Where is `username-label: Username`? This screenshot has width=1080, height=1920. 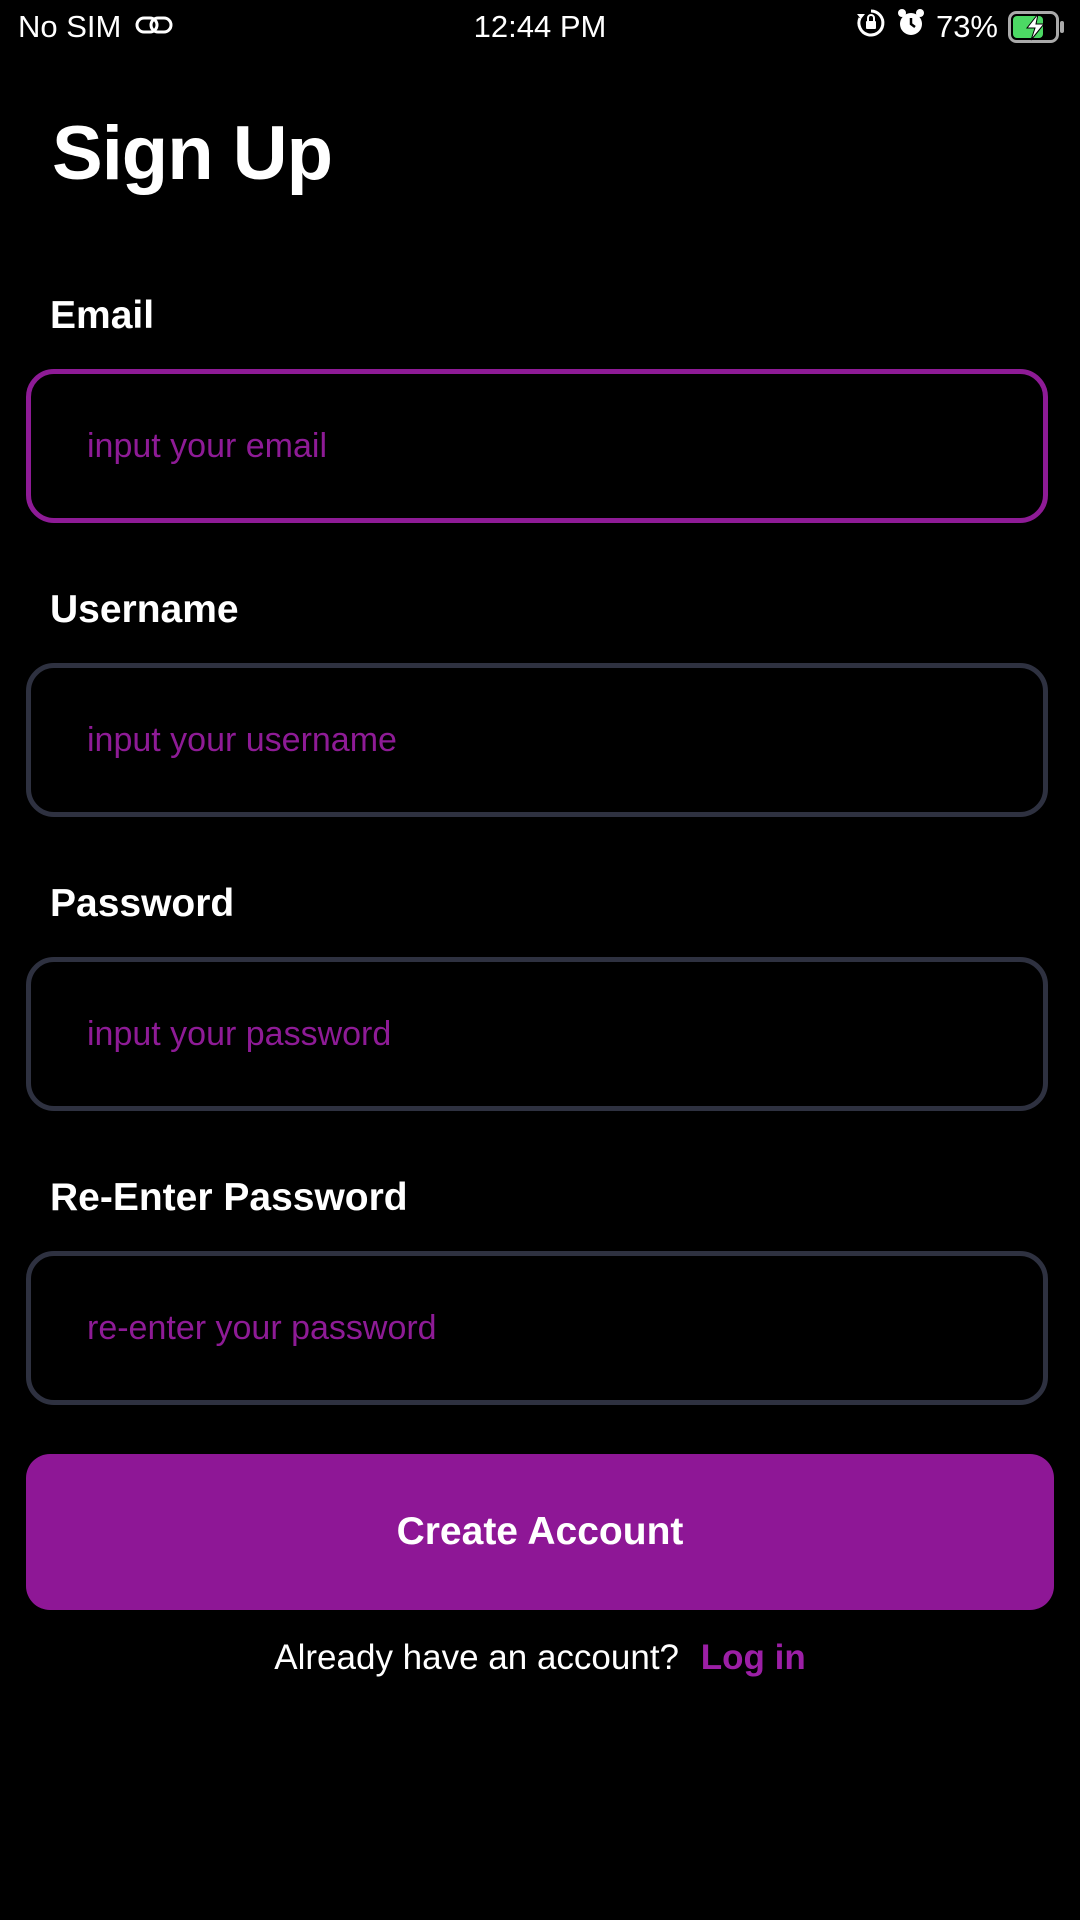
username-label: Username is located at coordinates (144, 609).